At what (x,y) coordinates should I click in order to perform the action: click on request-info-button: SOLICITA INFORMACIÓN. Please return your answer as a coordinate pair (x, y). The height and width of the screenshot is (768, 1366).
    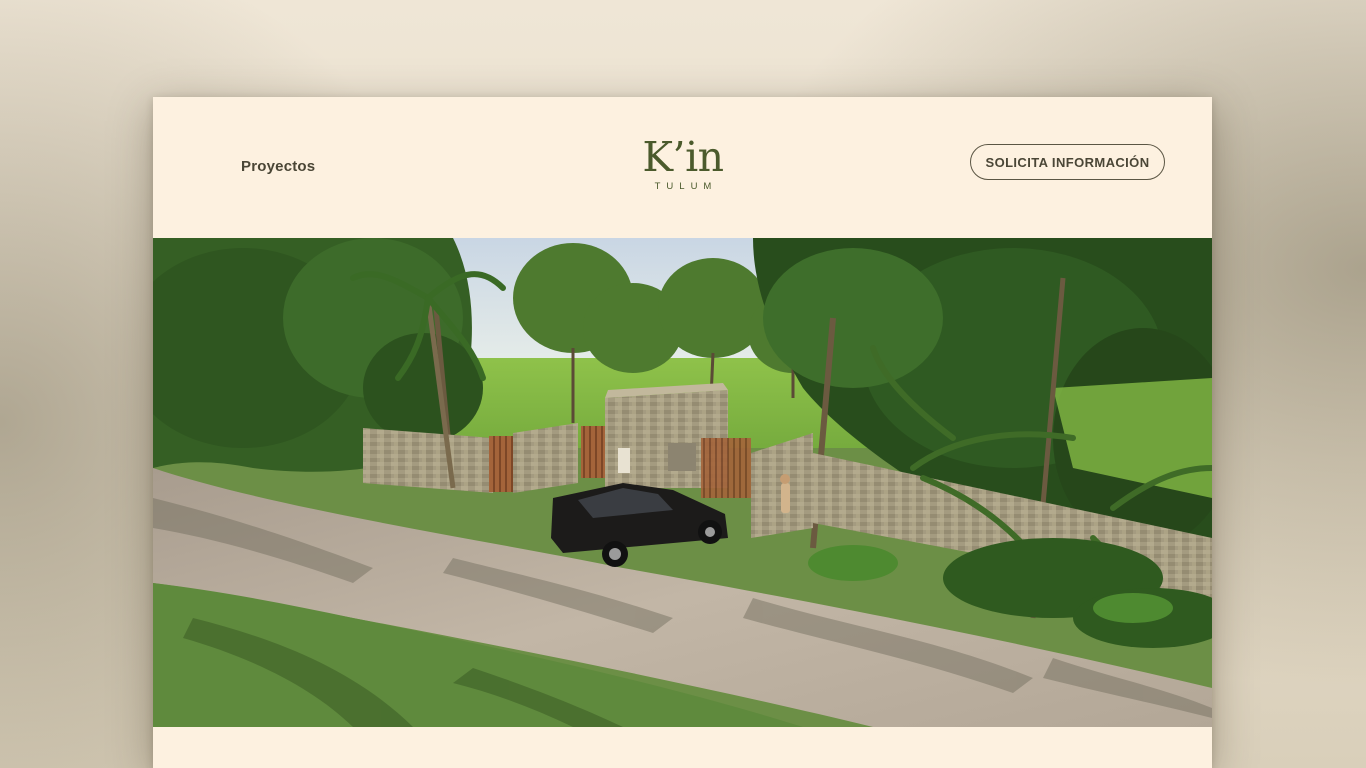
    Looking at the image, I should click on (1067, 162).